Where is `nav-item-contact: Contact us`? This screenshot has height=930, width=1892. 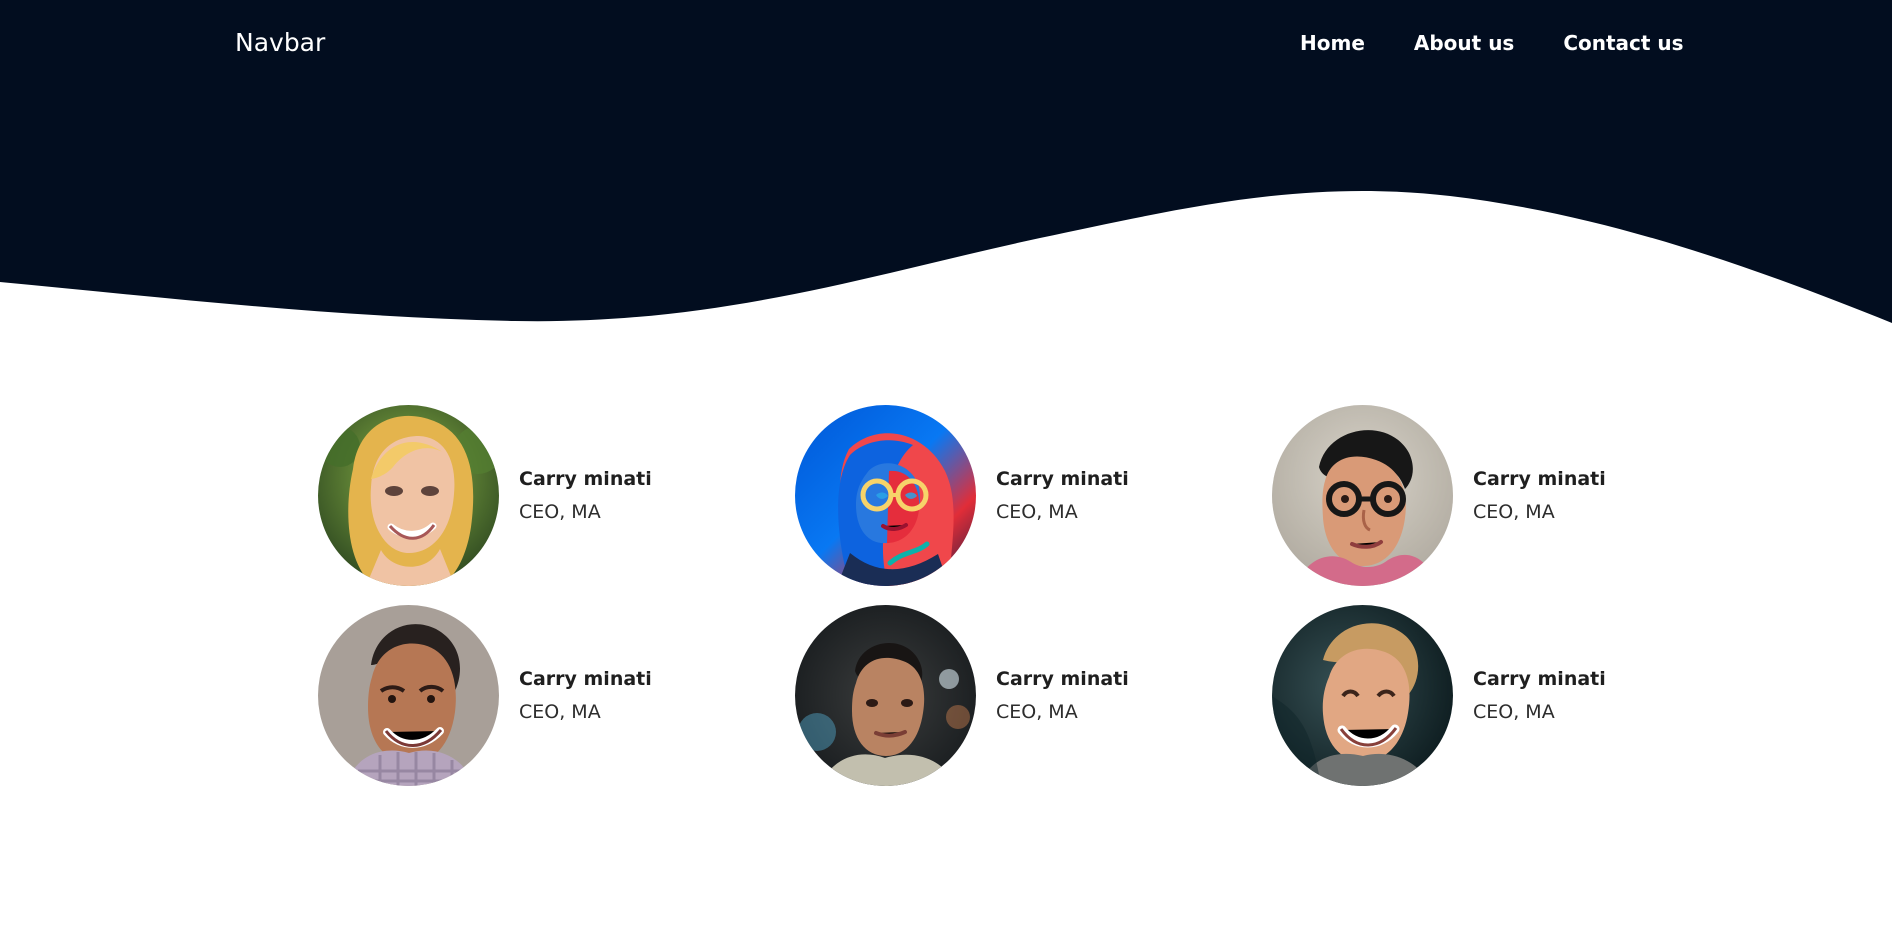
nav-item-contact: Contact us is located at coordinates (1623, 43).